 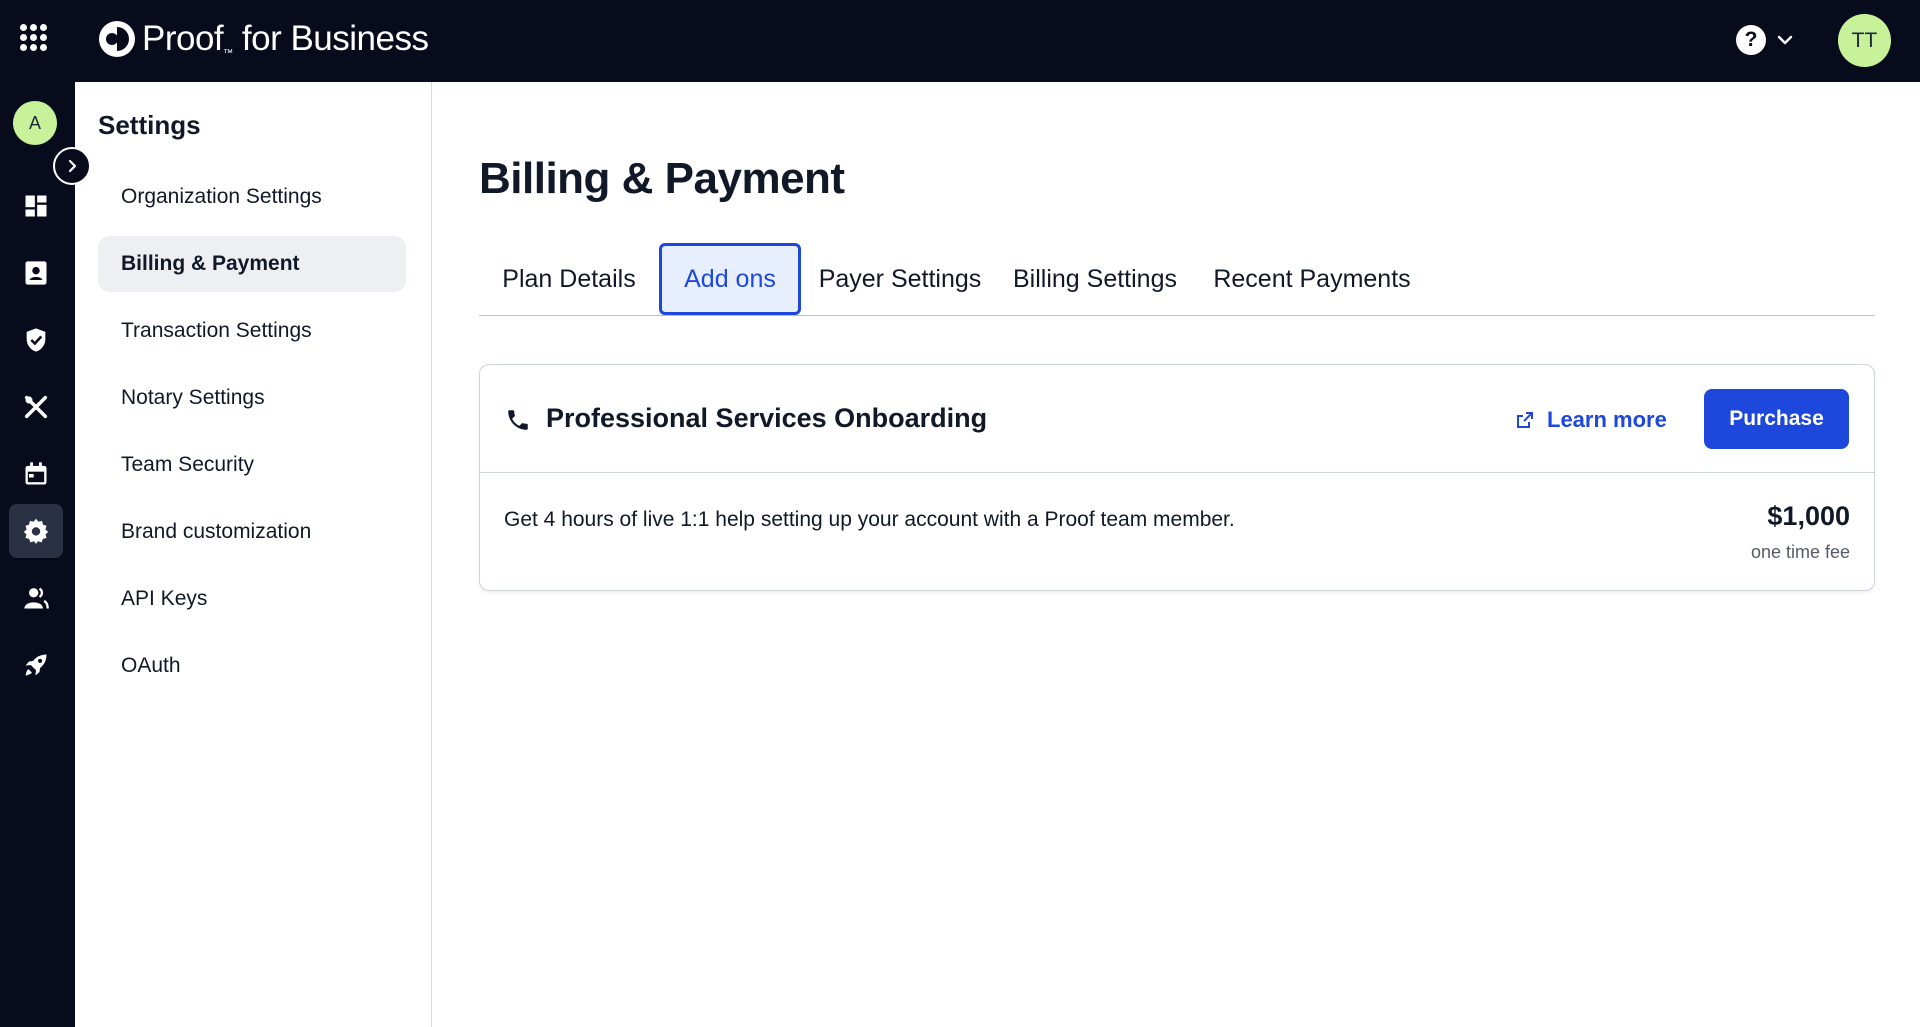 I want to click on help-icon: ?, so click(x=1751, y=40).